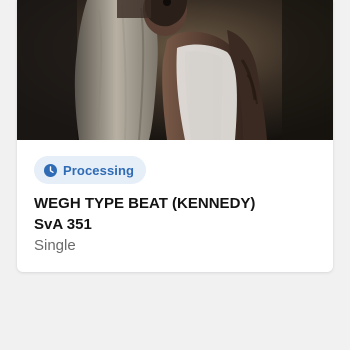 The width and height of the screenshot is (350, 350). Describe the element at coordinates (145, 203) in the screenshot. I see `release-title: WEGH TYPE BEAT (KENNEDY)` at that location.